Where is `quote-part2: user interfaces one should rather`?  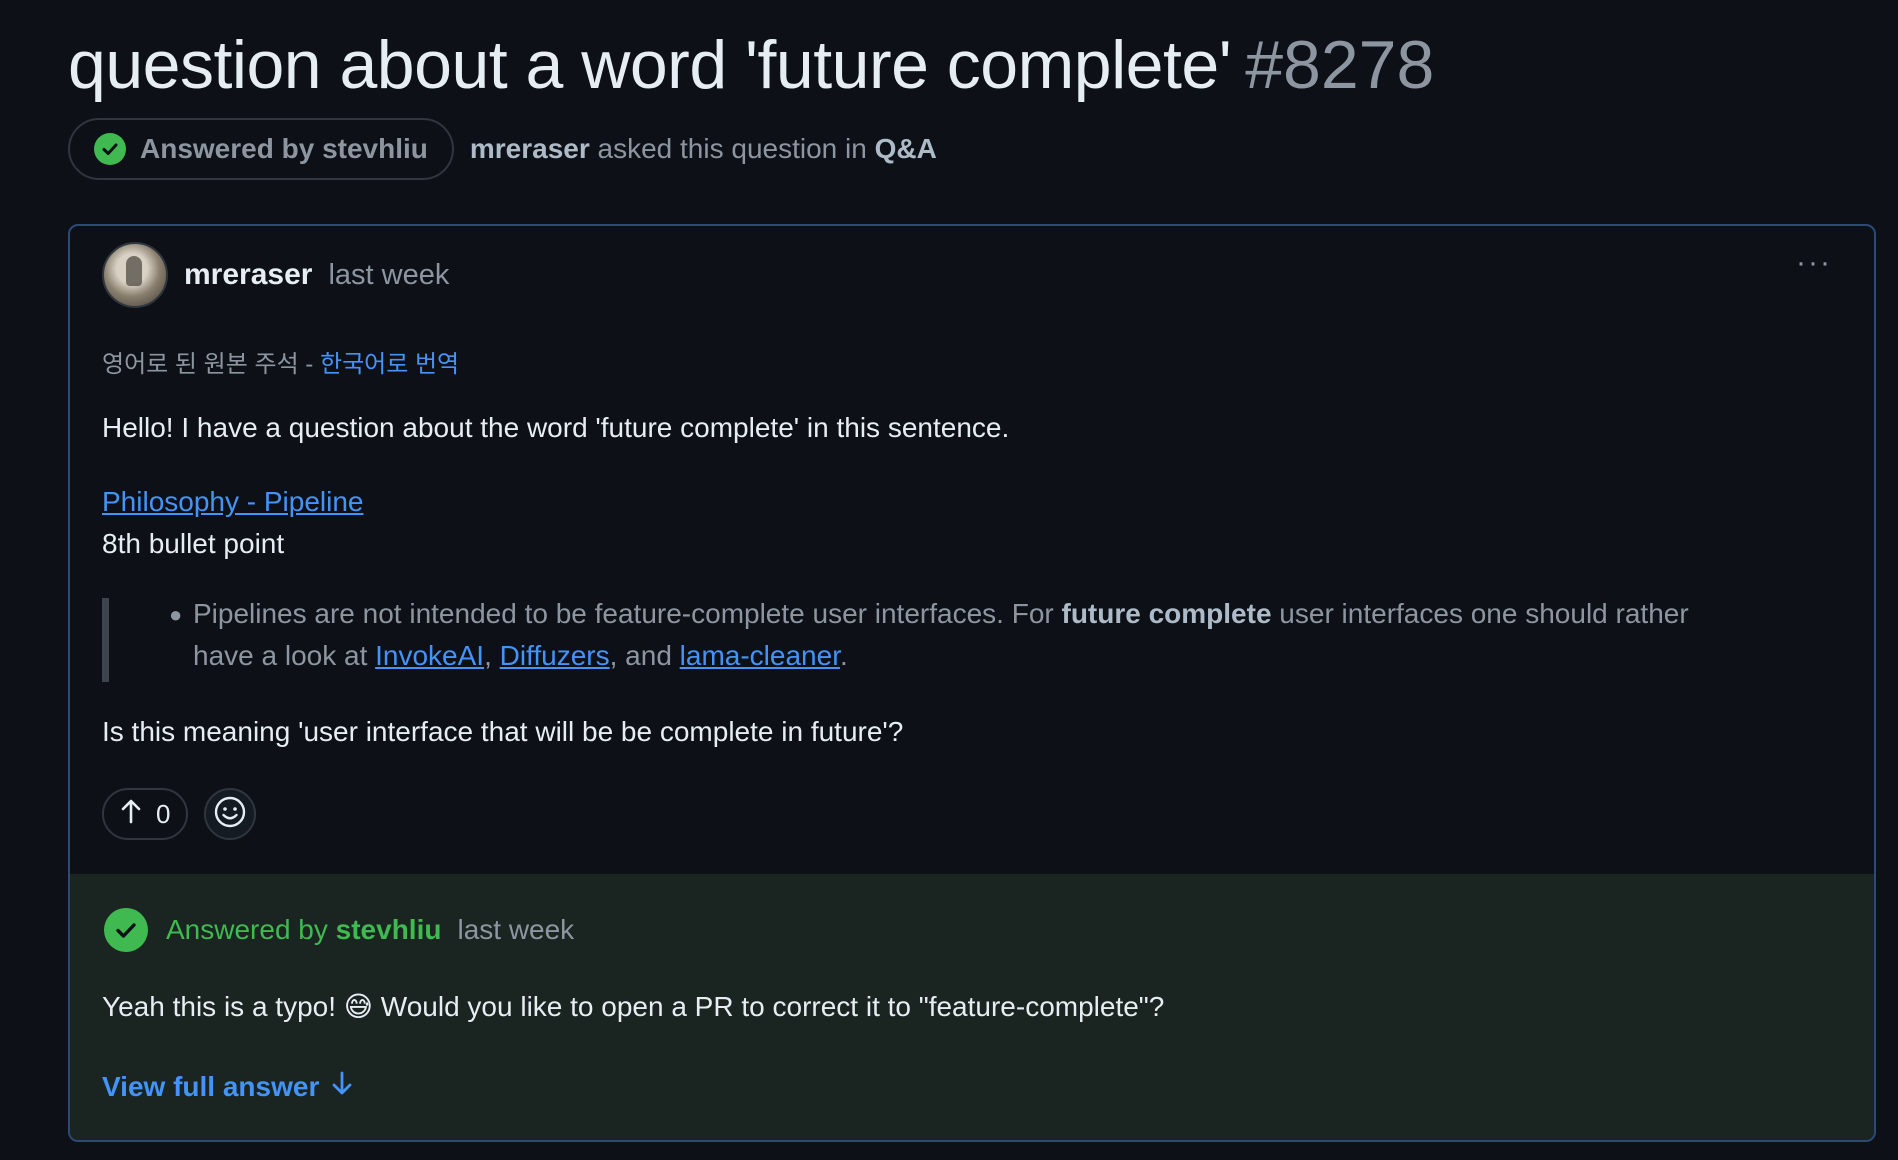
quote-part2: user interfaces one should rather is located at coordinates (1480, 613).